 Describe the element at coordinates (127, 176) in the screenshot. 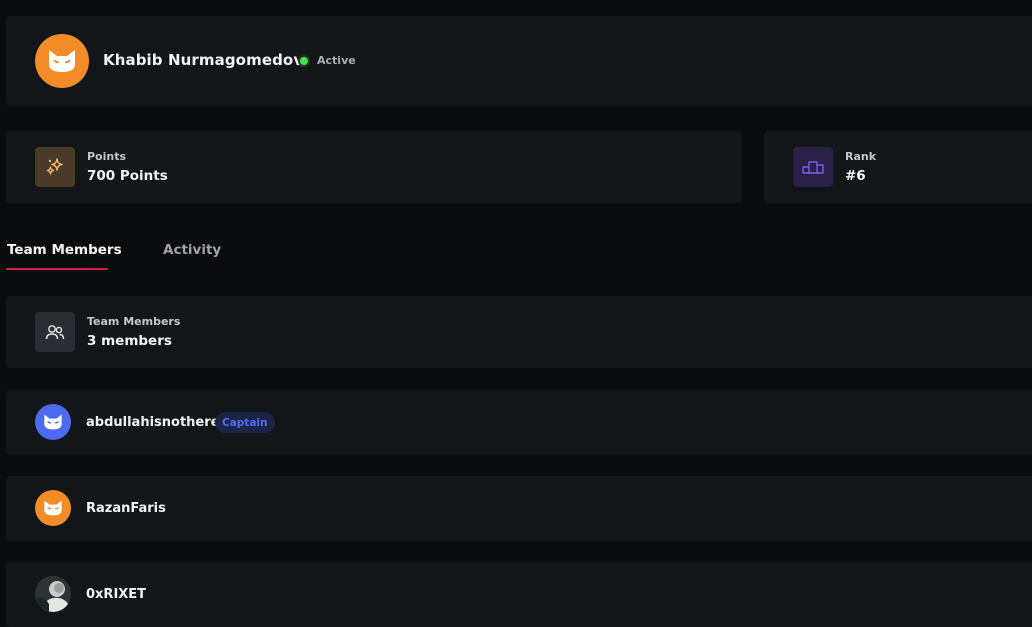

I see `points-value: 700 Points` at that location.